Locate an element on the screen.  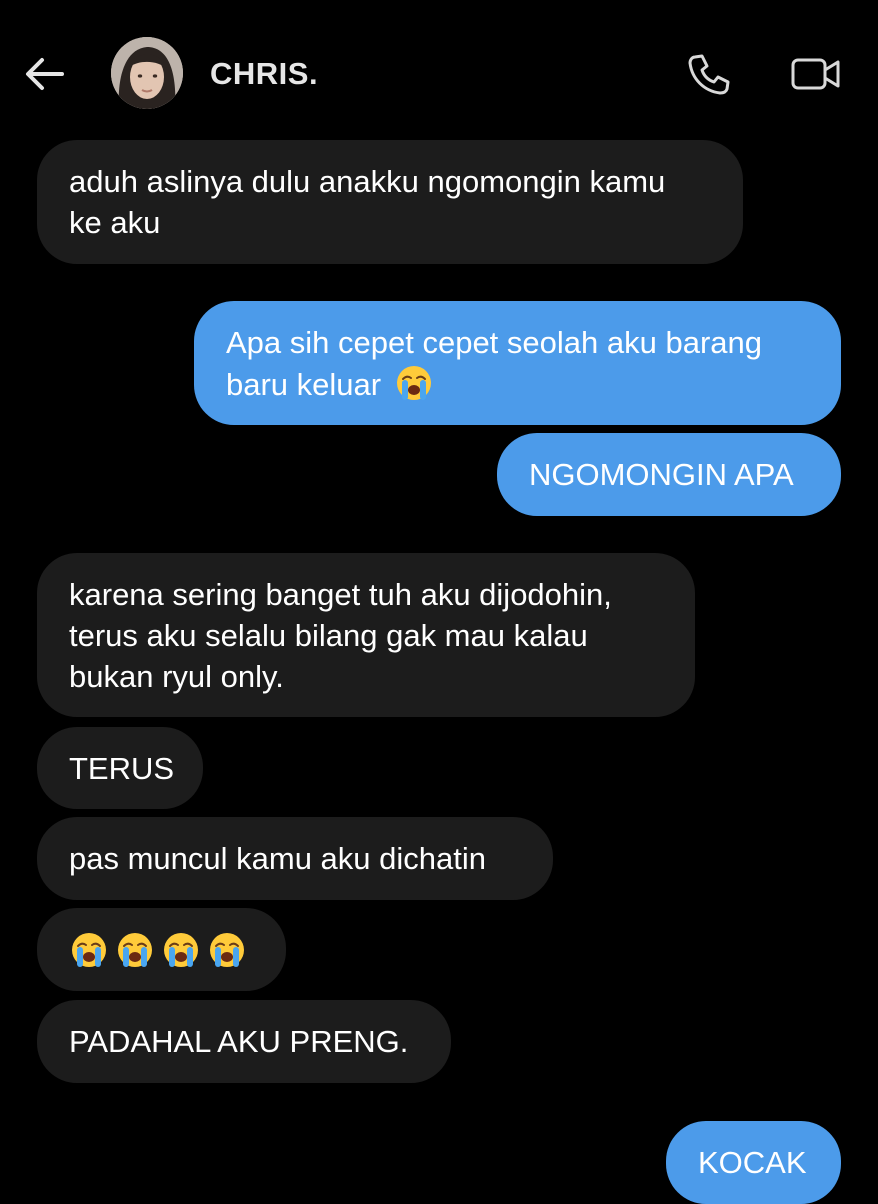
message-text: bukan ryul only. is located at coordinates (176, 676).